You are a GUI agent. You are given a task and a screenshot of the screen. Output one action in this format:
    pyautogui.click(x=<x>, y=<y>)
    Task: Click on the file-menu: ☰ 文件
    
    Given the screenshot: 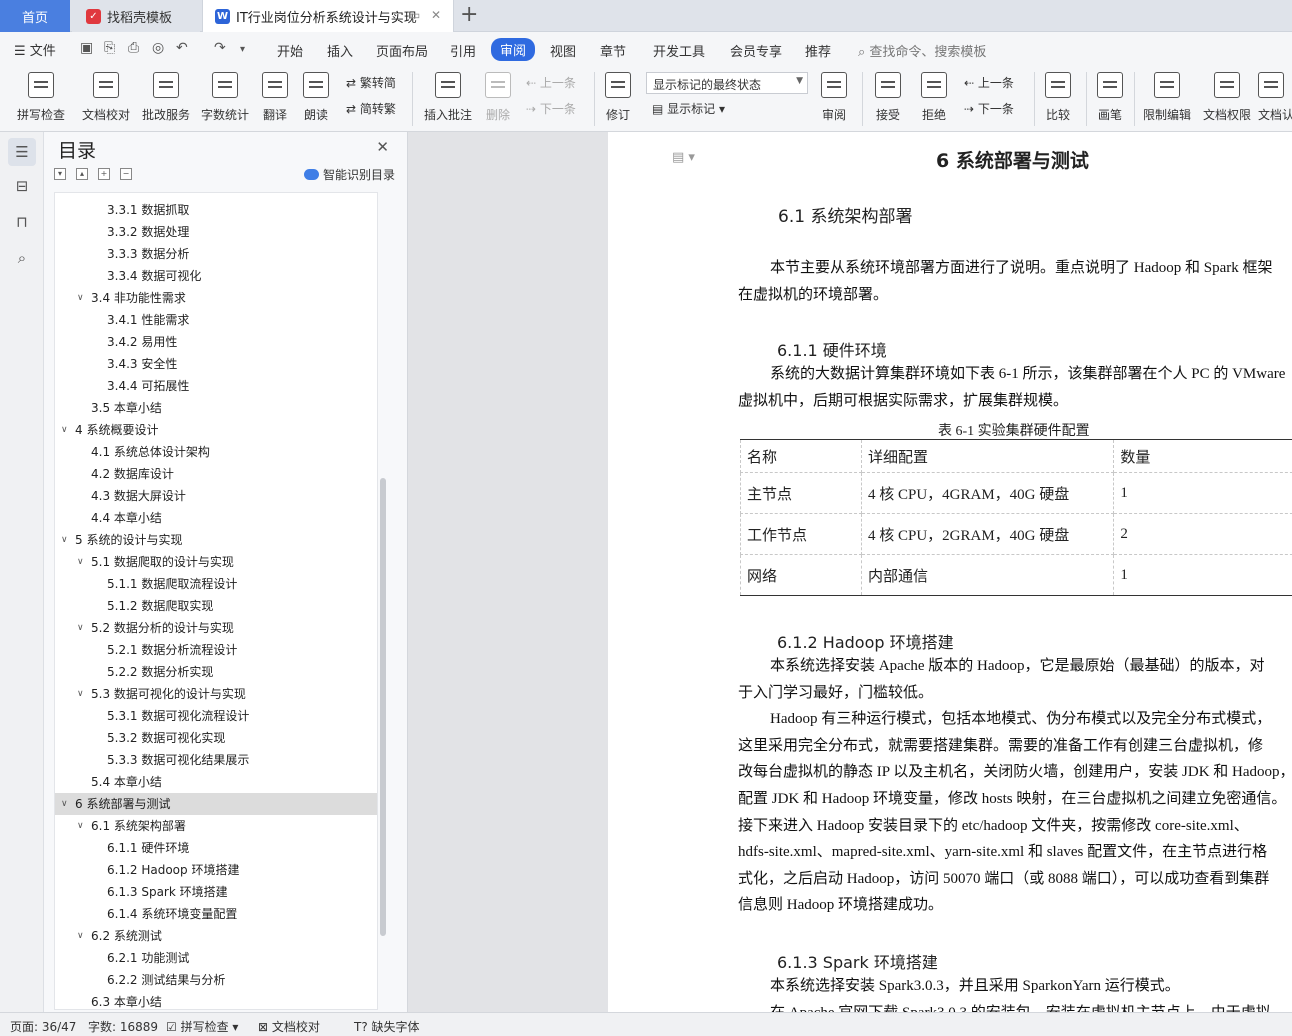 What is the action you would take?
    pyautogui.click(x=35, y=49)
    